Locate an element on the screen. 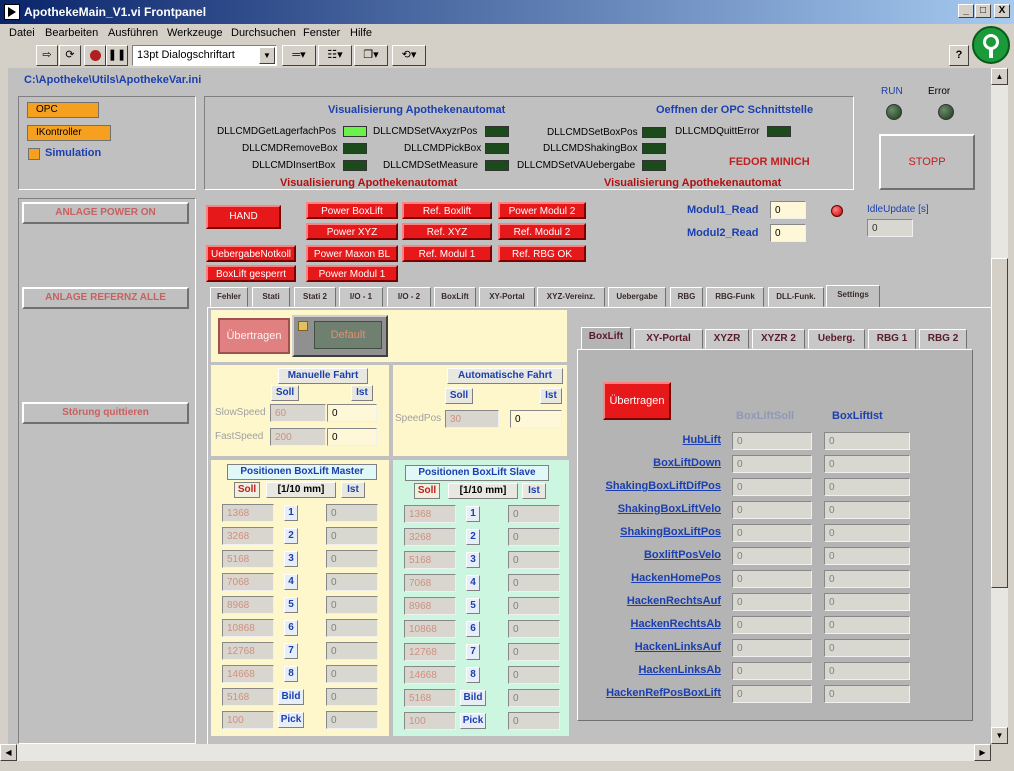 The image size is (1014, 771). tab-dll-funk: DLL-Funk. is located at coordinates (796, 297).